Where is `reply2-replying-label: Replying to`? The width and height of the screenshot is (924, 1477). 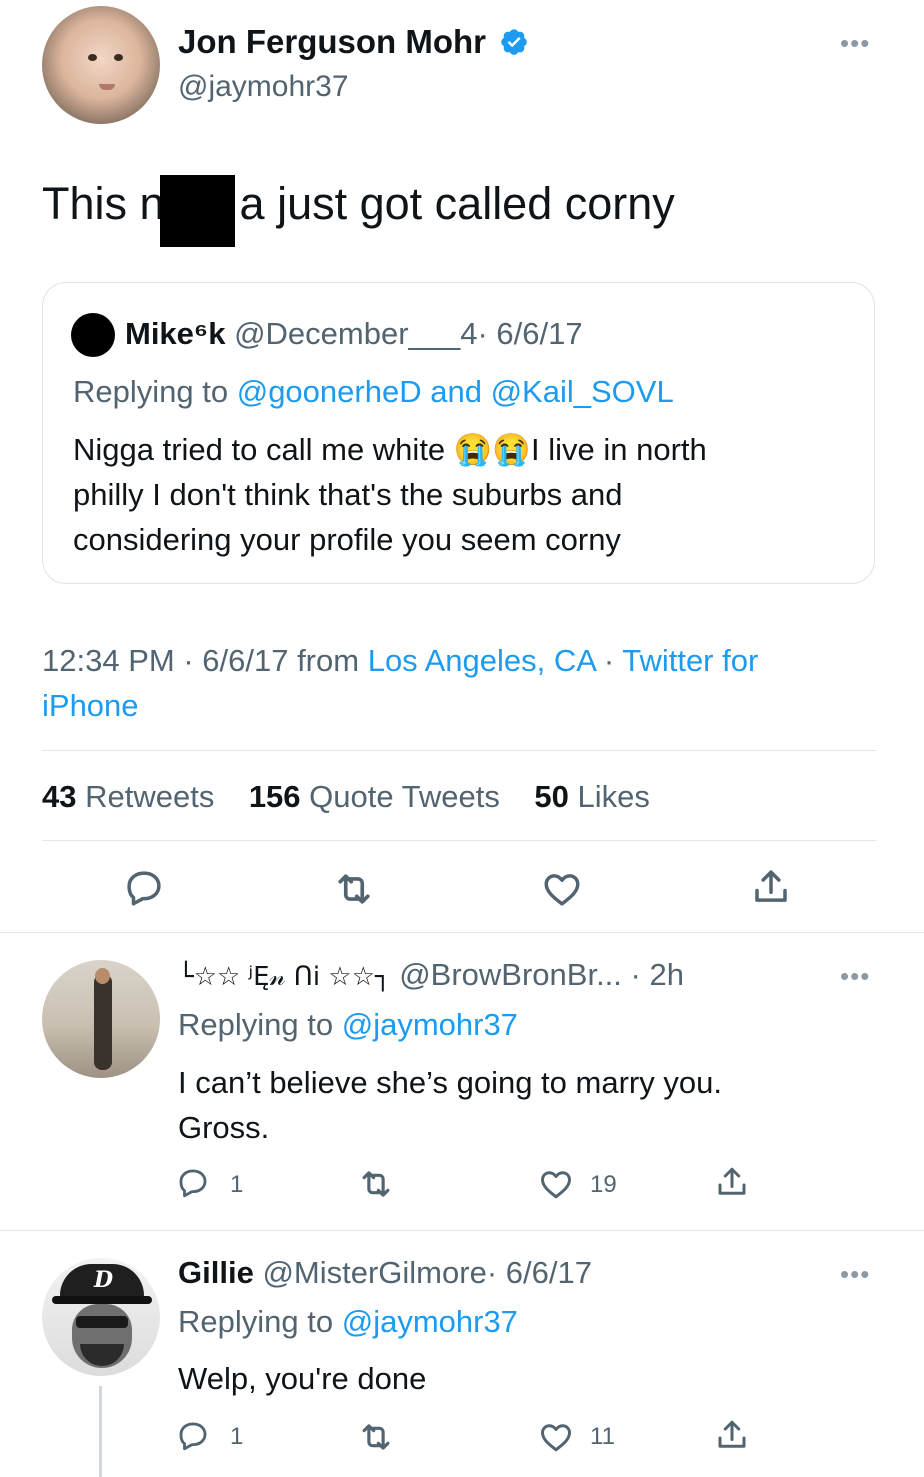
reply2-replying-label: Replying to is located at coordinates (256, 1321).